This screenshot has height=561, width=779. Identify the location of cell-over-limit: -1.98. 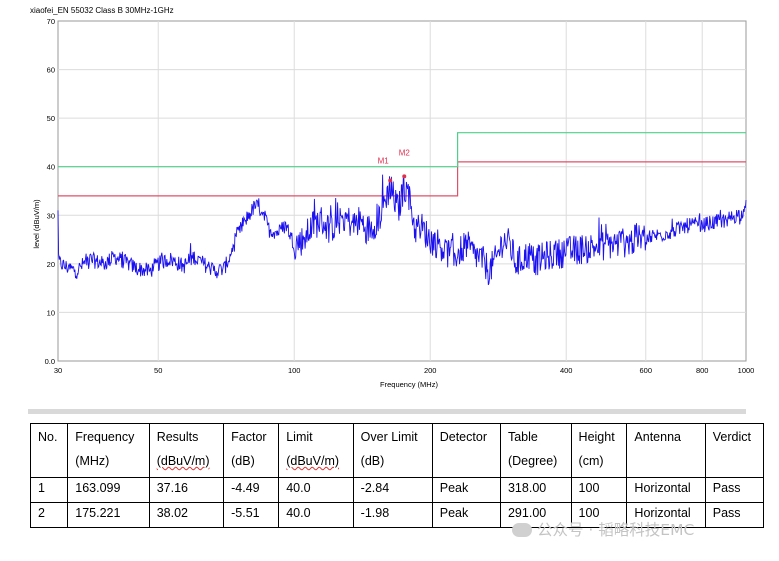
(392, 515).